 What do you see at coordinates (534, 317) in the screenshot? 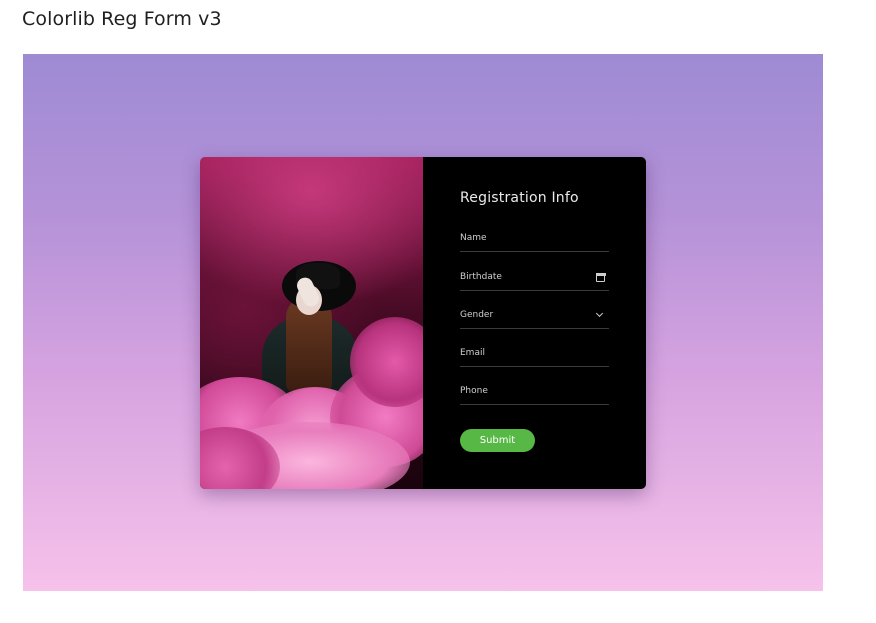
I see `gender-select: Gender` at bounding box center [534, 317].